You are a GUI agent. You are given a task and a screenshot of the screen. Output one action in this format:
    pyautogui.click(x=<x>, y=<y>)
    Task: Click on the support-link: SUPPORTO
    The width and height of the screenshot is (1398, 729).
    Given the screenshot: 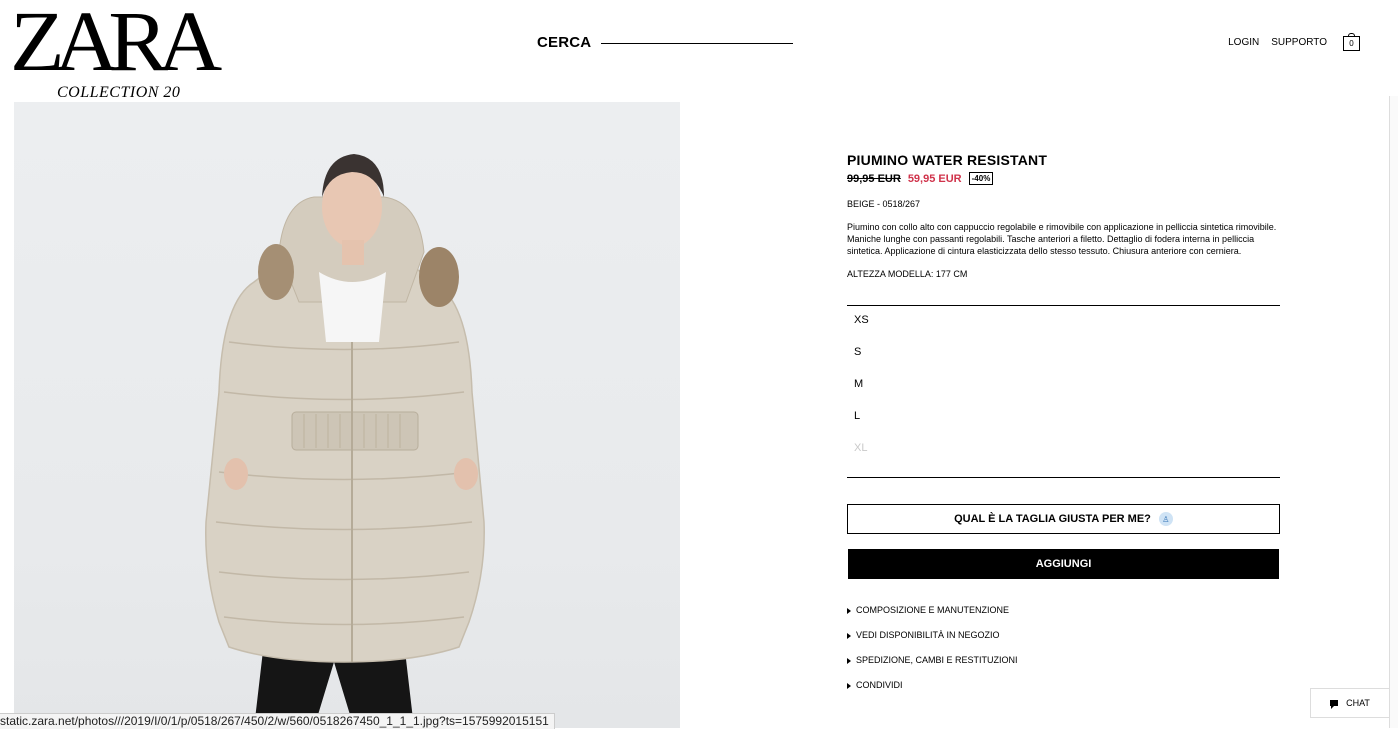 What is the action you would take?
    pyautogui.click(x=1299, y=42)
    